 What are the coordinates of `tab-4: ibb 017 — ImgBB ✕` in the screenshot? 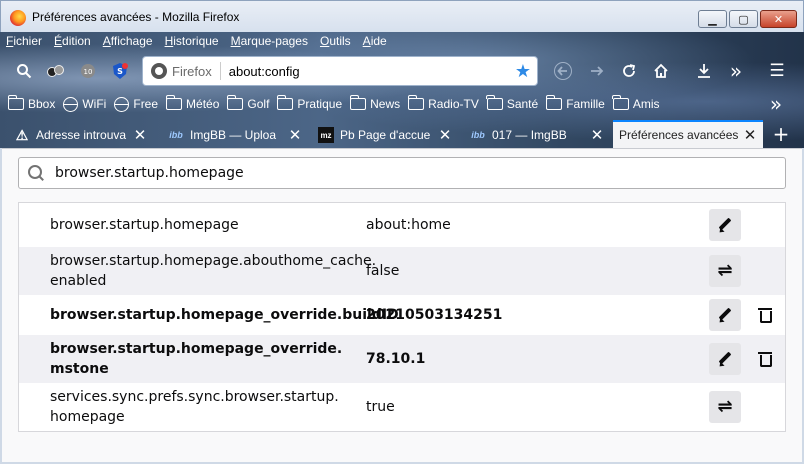 It's located at (537, 135).